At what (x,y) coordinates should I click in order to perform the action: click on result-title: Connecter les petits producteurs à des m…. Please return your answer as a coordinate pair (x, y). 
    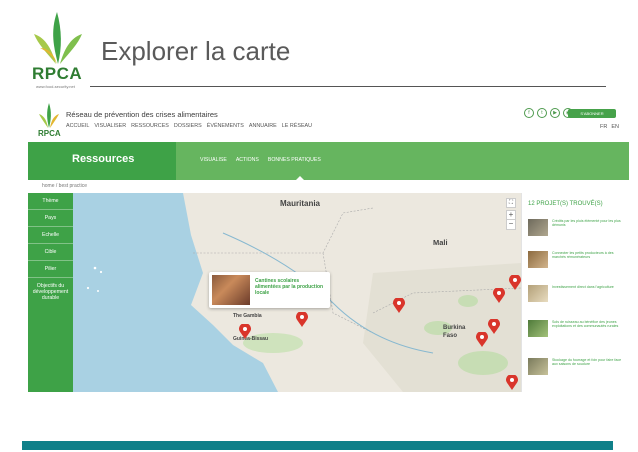
    Looking at the image, I should click on (588, 255).